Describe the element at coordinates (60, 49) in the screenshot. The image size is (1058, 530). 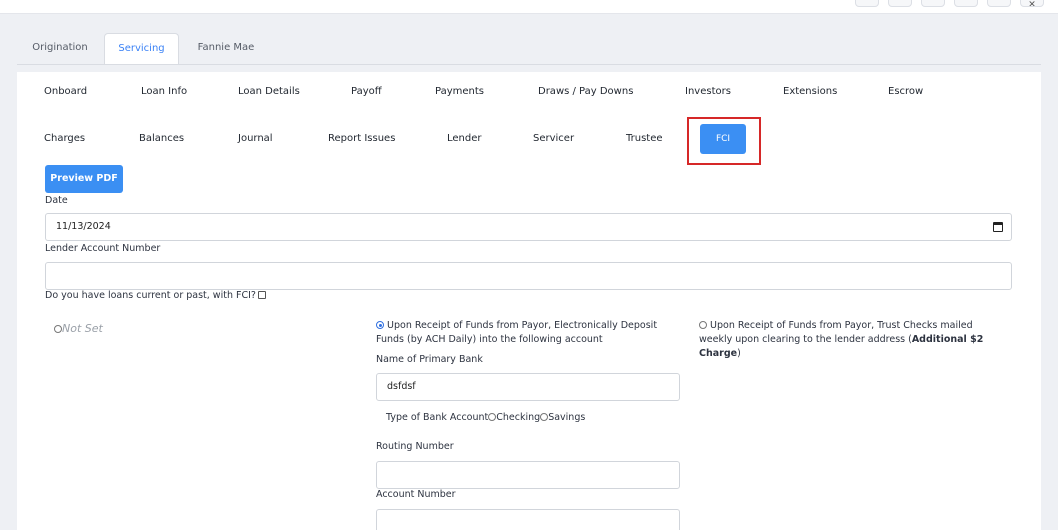
I see `tab-origination: Origination` at that location.